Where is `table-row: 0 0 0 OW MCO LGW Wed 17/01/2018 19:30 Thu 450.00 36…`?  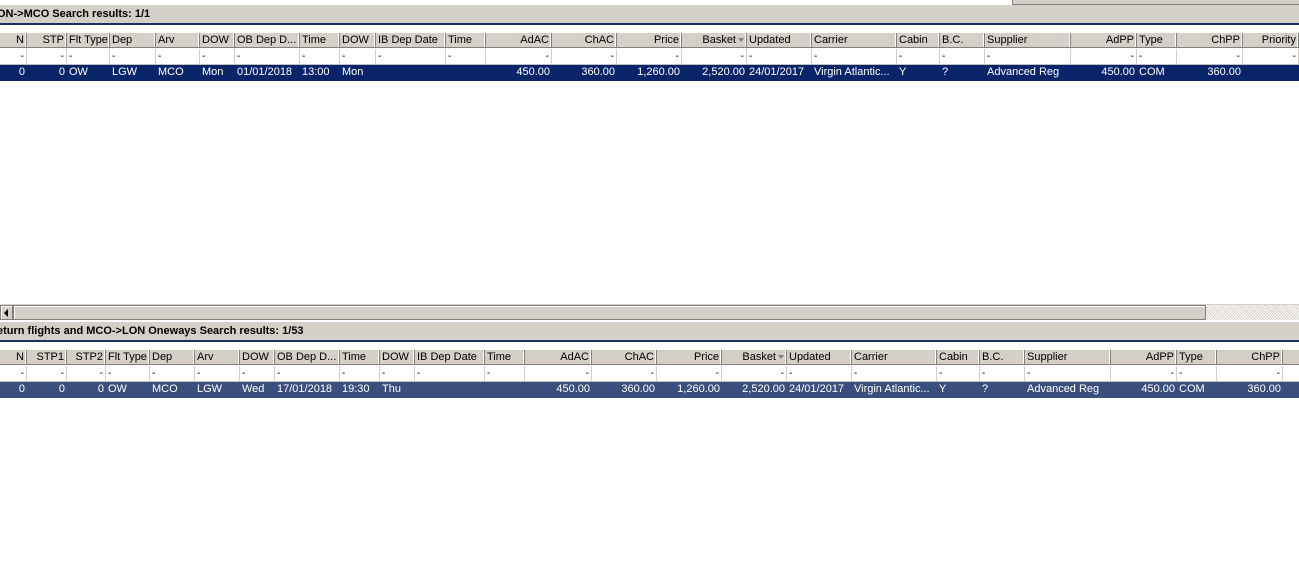
table-row: 0 0 0 OW MCO LGW Wed 17/01/2018 19:30 Thu 450.00 36… is located at coordinates (649, 390).